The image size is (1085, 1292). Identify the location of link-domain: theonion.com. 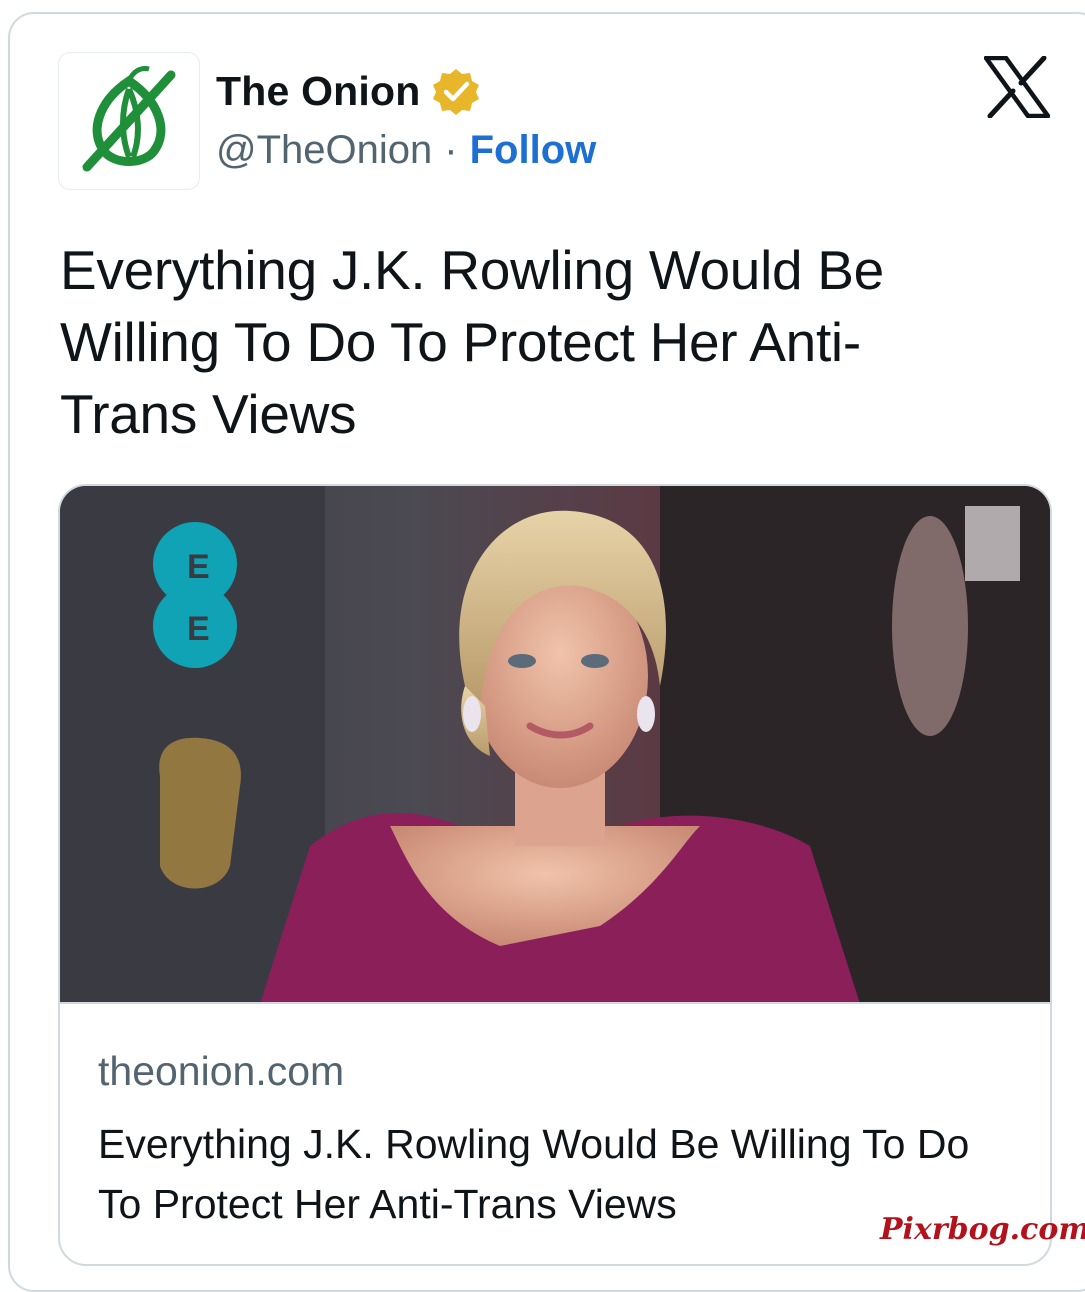
(221, 1071).